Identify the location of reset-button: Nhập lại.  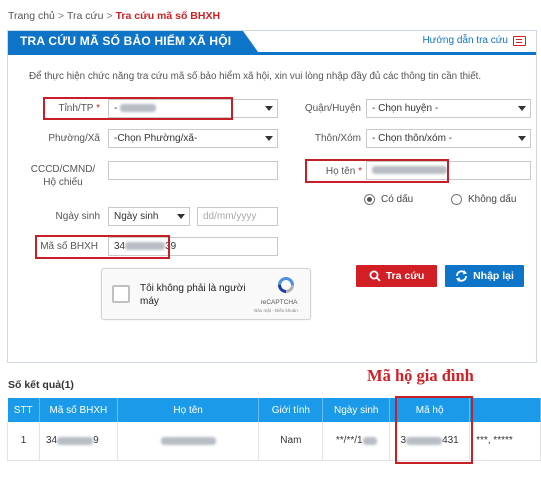
(484, 276).